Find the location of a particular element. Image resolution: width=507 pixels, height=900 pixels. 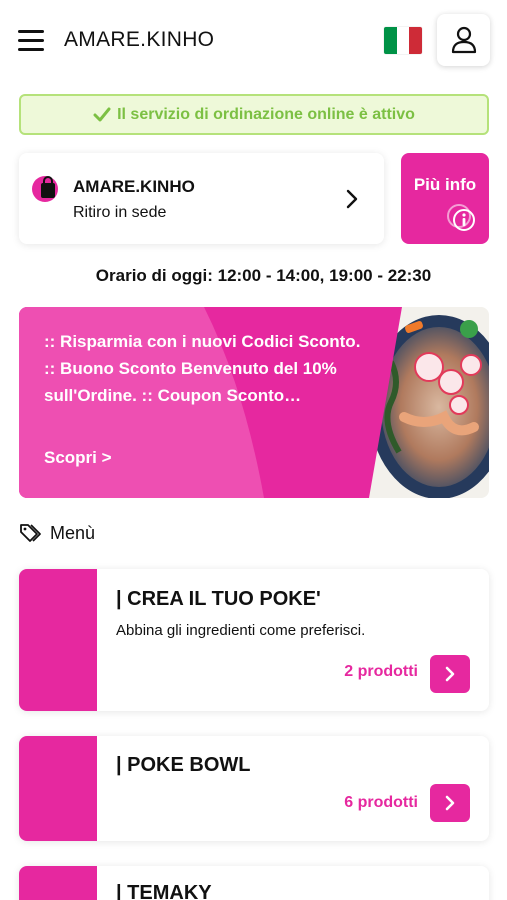

hamburger-icon is located at coordinates (31, 41).